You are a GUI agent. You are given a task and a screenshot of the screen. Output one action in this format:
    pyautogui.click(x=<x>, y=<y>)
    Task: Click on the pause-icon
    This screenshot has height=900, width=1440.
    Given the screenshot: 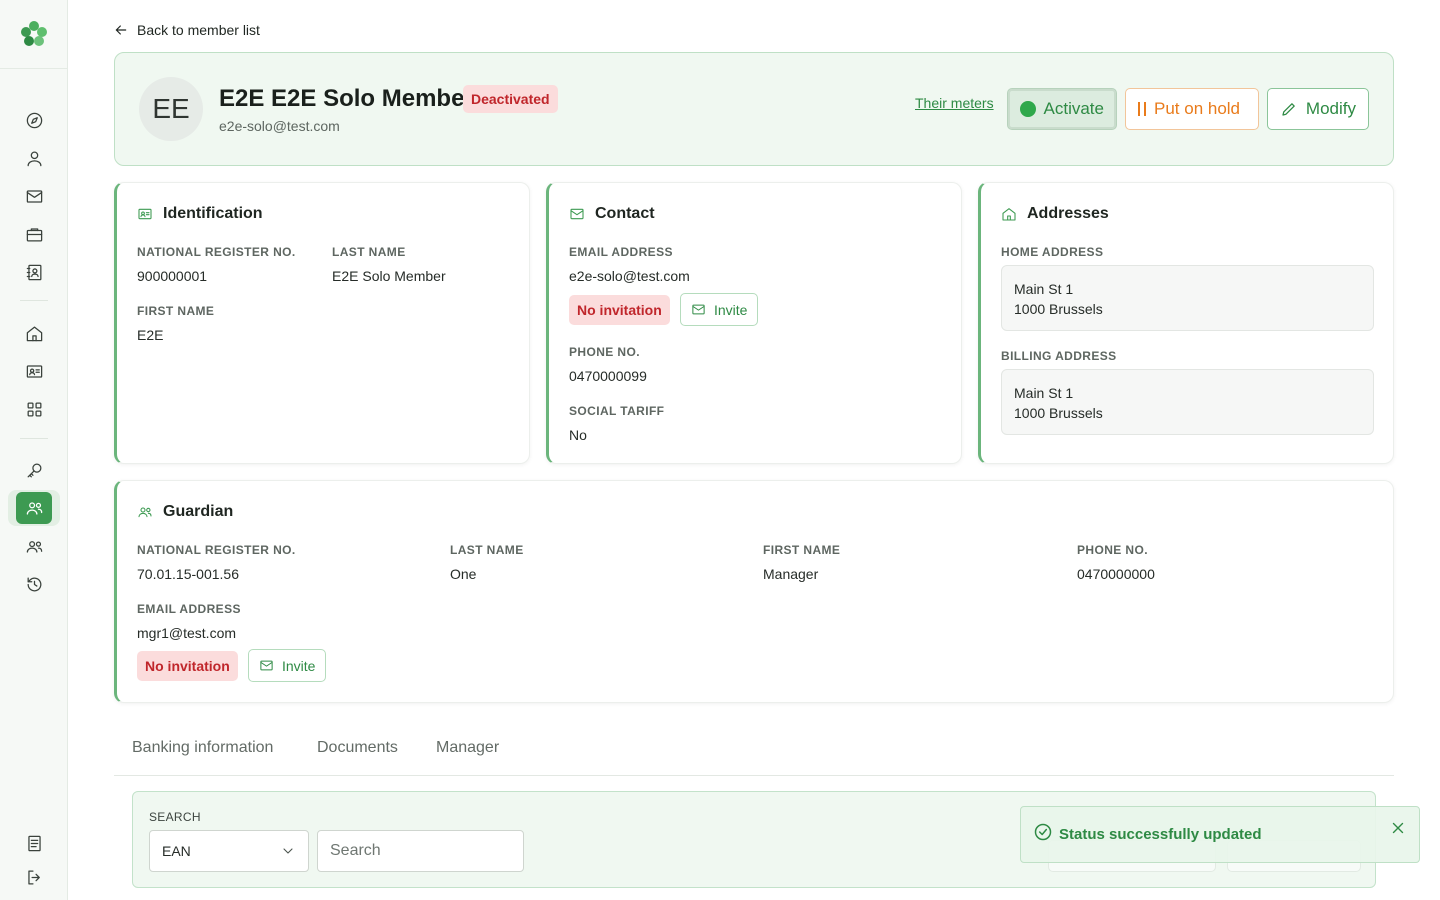 What is the action you would take?
    pyautogui.click(x=1142, y=109)
    